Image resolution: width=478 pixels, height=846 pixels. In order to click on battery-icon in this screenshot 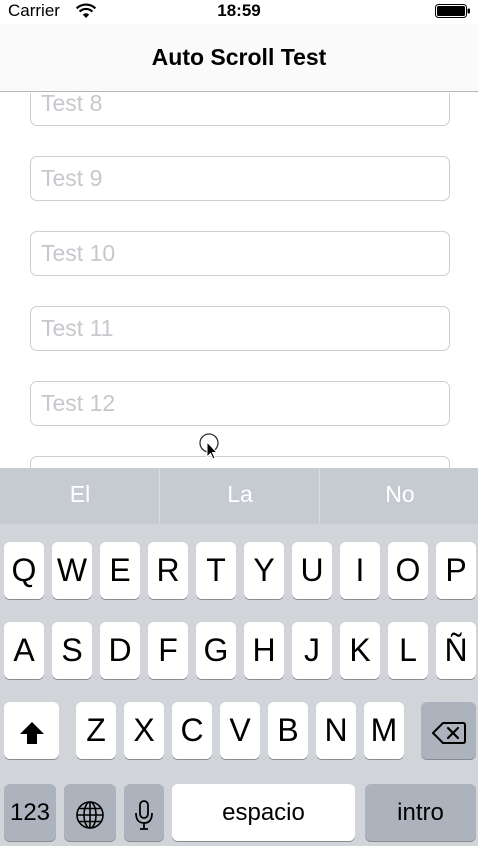, I will do `click(452, 11)`.